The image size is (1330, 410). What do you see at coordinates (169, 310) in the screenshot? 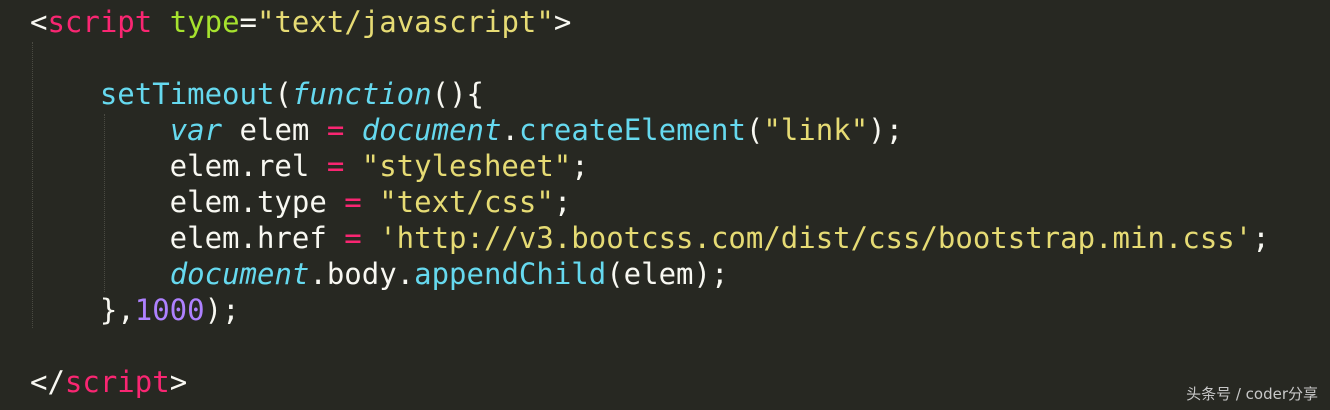
I see `code-token: 1000` at bounding box center [169, 310].